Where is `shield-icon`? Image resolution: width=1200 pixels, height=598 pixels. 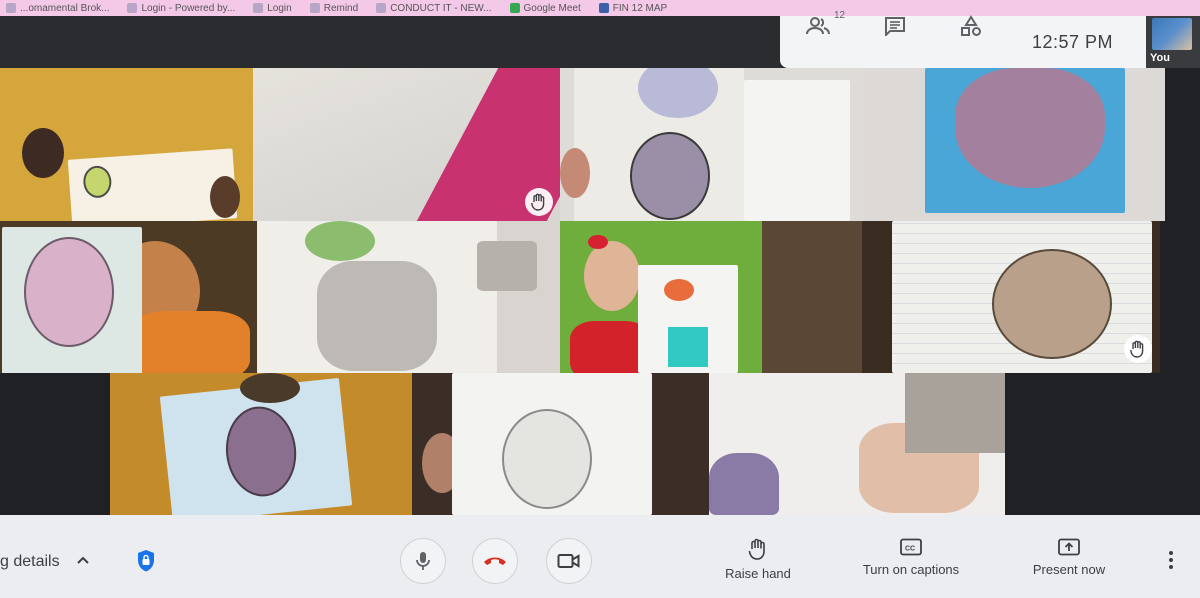
shield-icon is located at coordinates (146, 561).